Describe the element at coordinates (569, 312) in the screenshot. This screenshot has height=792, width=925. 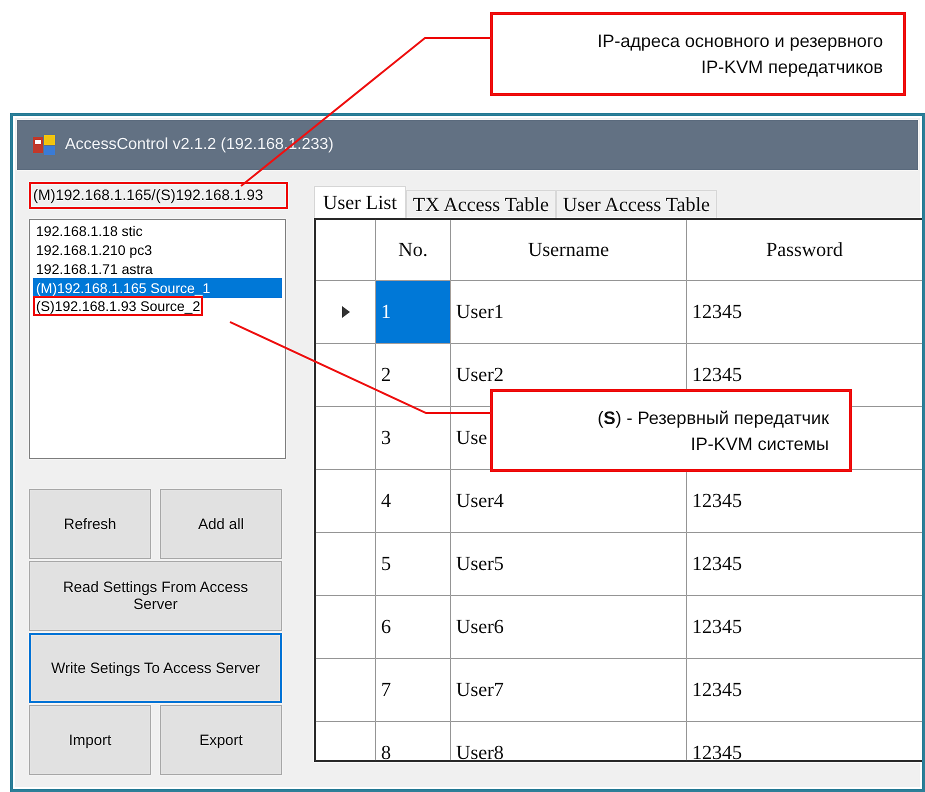
I see `table-cell: User1` at that location.